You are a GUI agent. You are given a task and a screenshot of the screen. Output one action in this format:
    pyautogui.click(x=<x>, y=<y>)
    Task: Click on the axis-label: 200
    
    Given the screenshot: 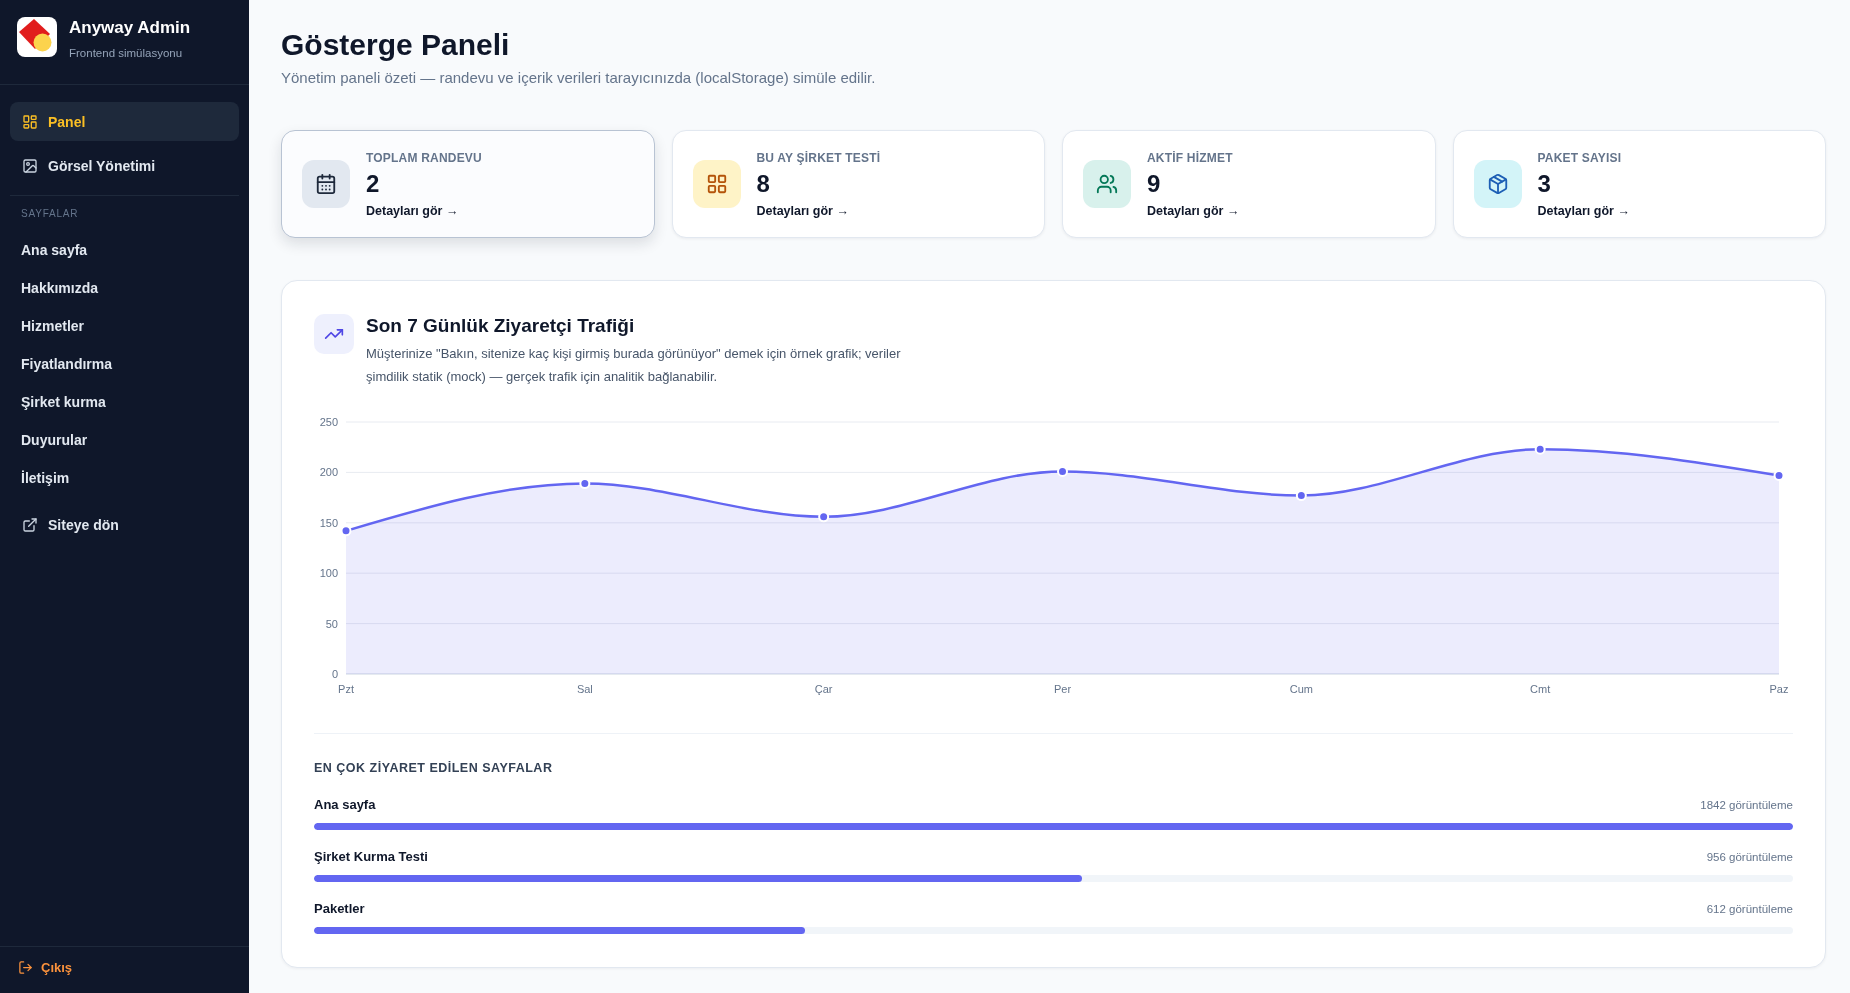 What is the action you would take?
    pyautogui.click(x=328, y=472)
    